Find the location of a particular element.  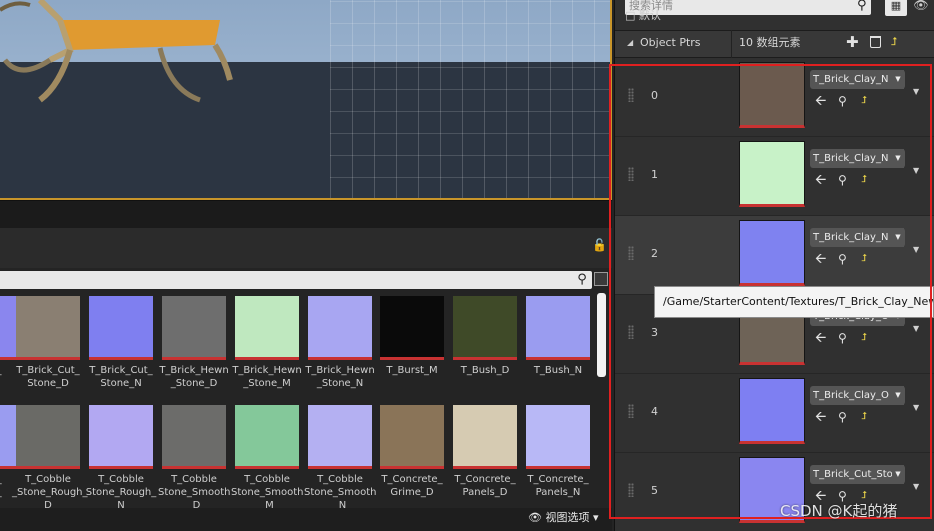

element-index: 1 is located at coordinates (654, 174).